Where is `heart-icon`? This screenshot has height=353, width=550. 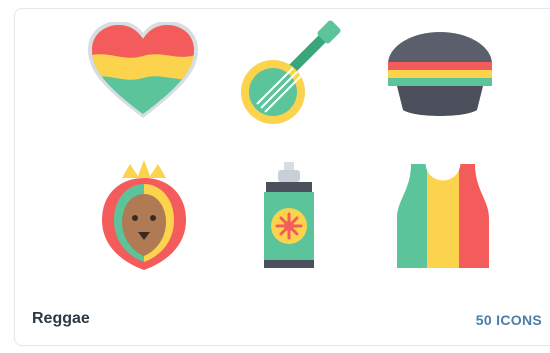 heart-icon is located at coordinates (143, 70).